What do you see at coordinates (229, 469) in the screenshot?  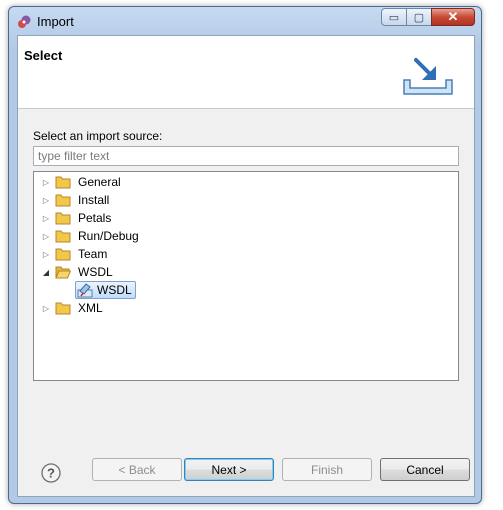 I see `next-button: Next >` at bounding box center [229, 469].